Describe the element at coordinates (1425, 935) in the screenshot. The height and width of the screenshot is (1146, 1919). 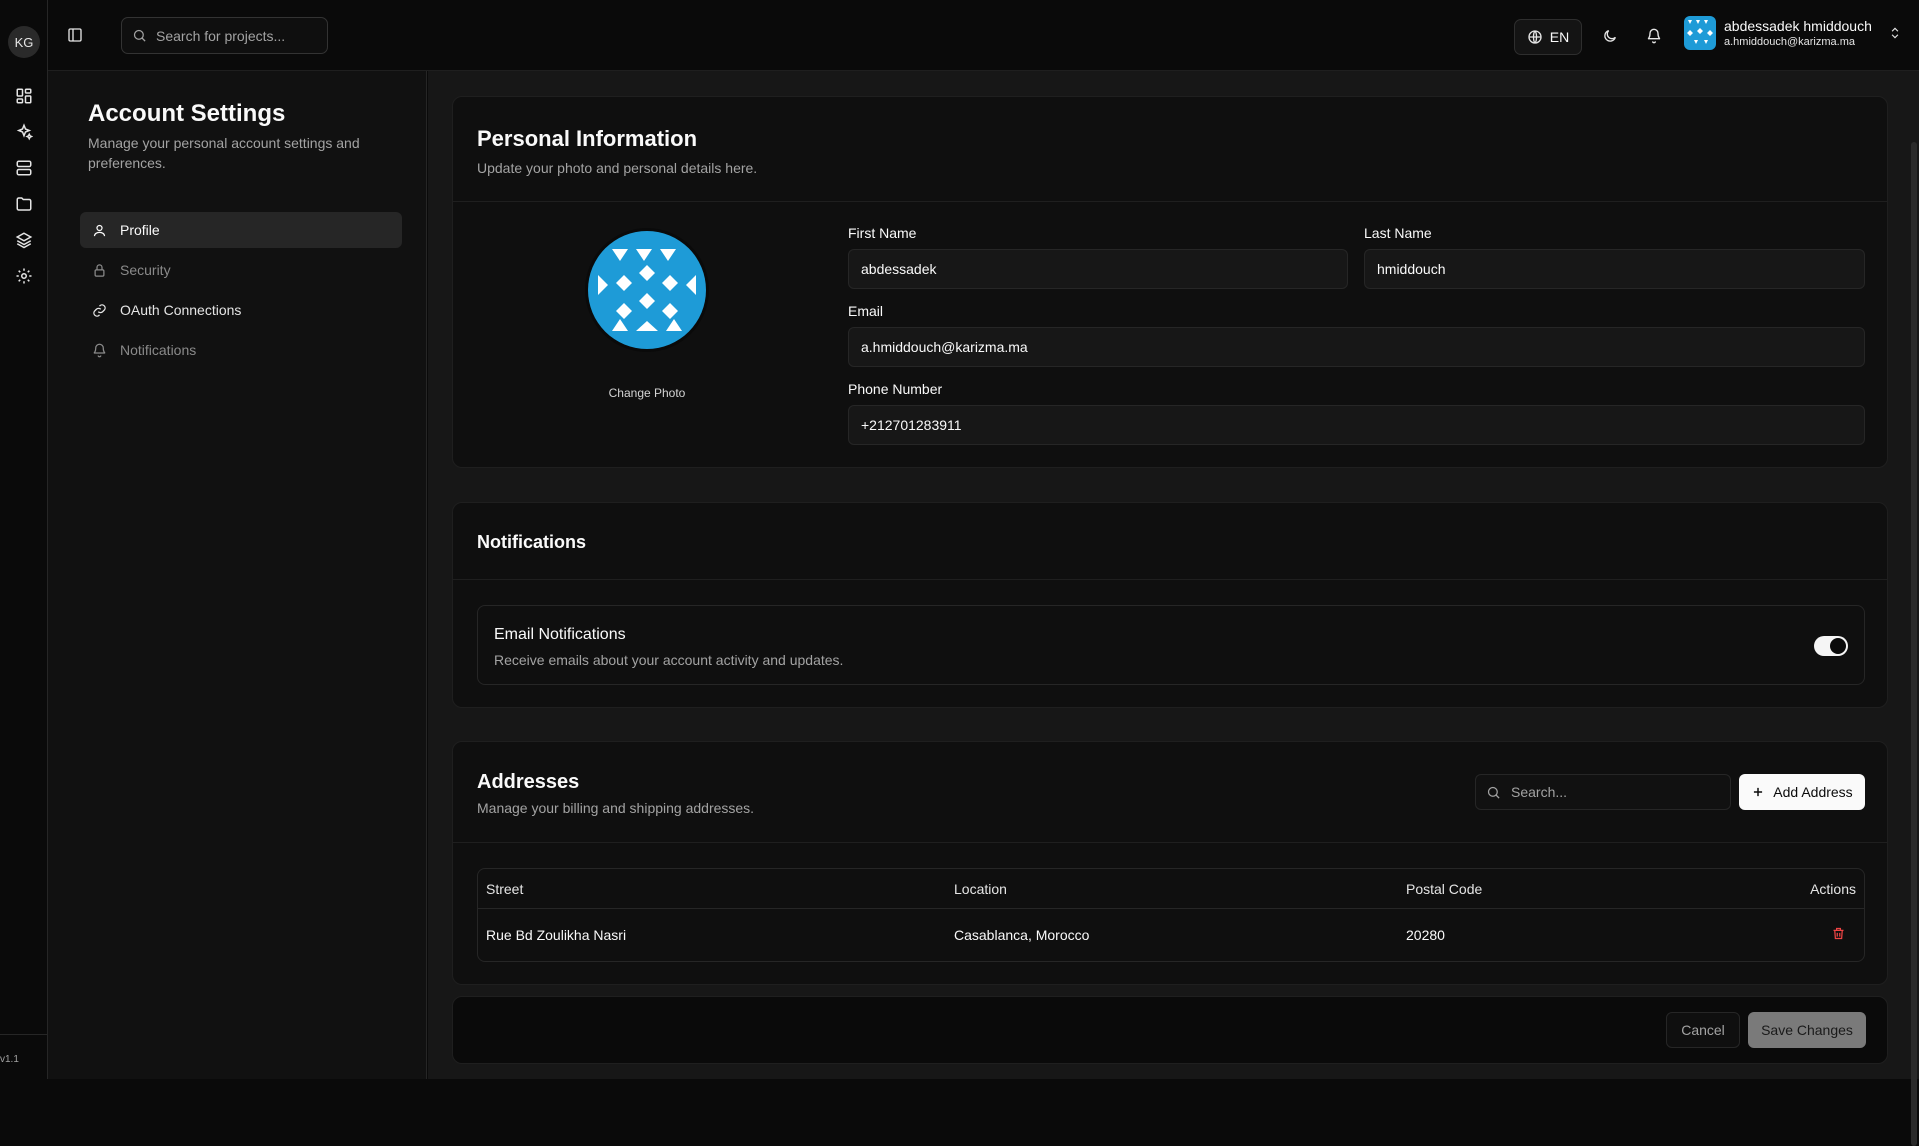
I see `address-postal-code: 20280` at that location.